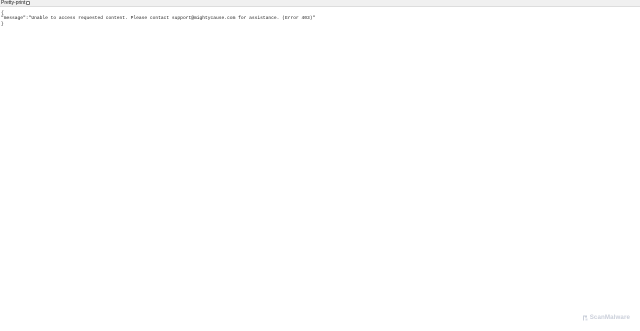 The image size is (640, 331). What do you see at coordinates (13, 3) in the screenshot?
I see `pretty-print-label: Pretty-print` at bounding box center [13, 3].